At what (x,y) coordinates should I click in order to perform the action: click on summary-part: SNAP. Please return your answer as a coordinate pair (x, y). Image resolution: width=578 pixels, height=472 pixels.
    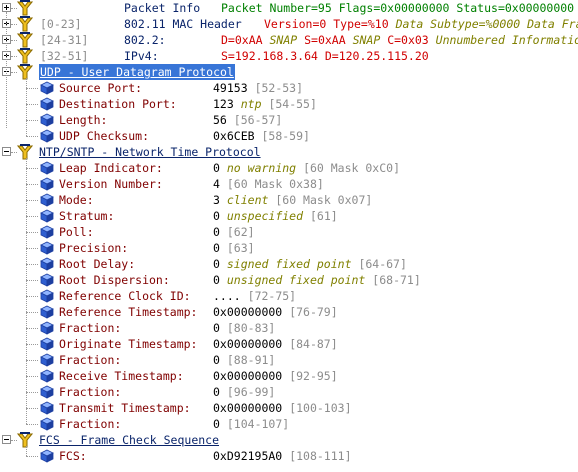
    Looking at the image, I should click on (370, 40).